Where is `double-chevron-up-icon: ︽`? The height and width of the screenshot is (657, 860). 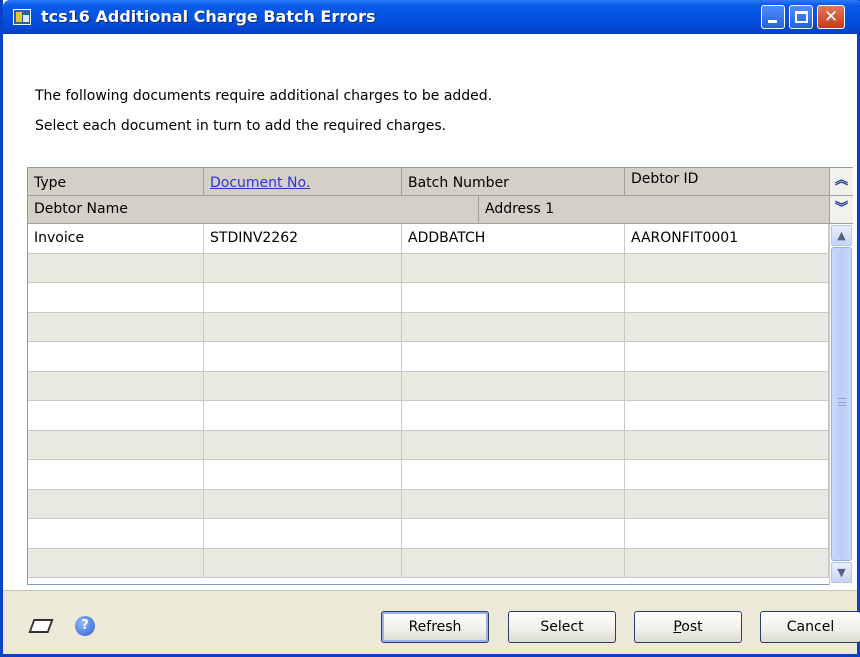 double-chevron-up-icon: ︽ is located at coordinates (841, 180).